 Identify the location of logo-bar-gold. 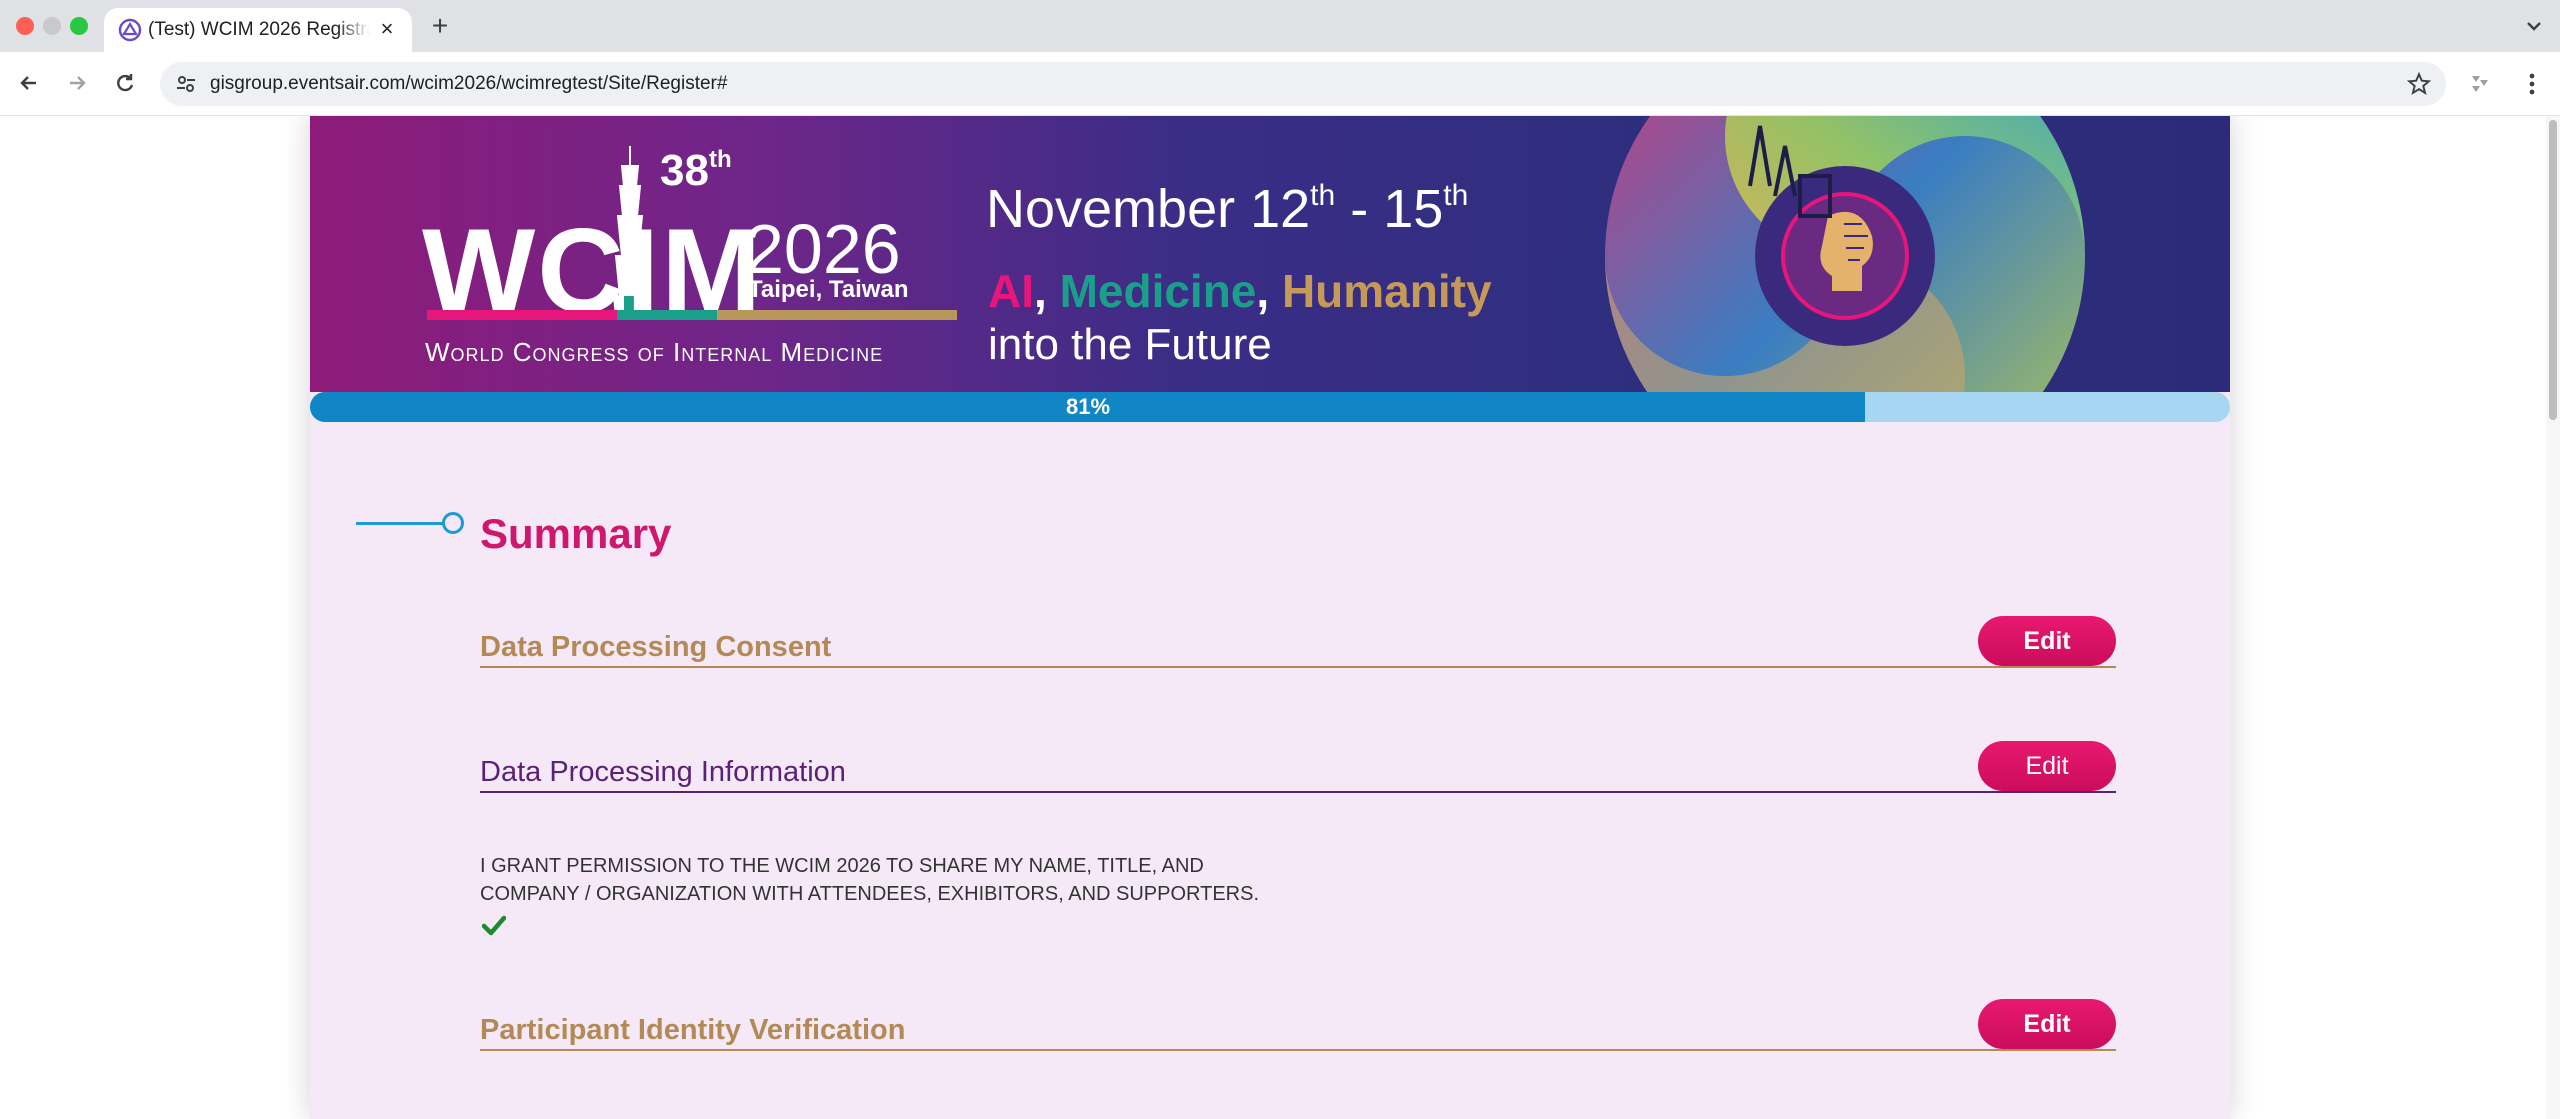
(837, 315).